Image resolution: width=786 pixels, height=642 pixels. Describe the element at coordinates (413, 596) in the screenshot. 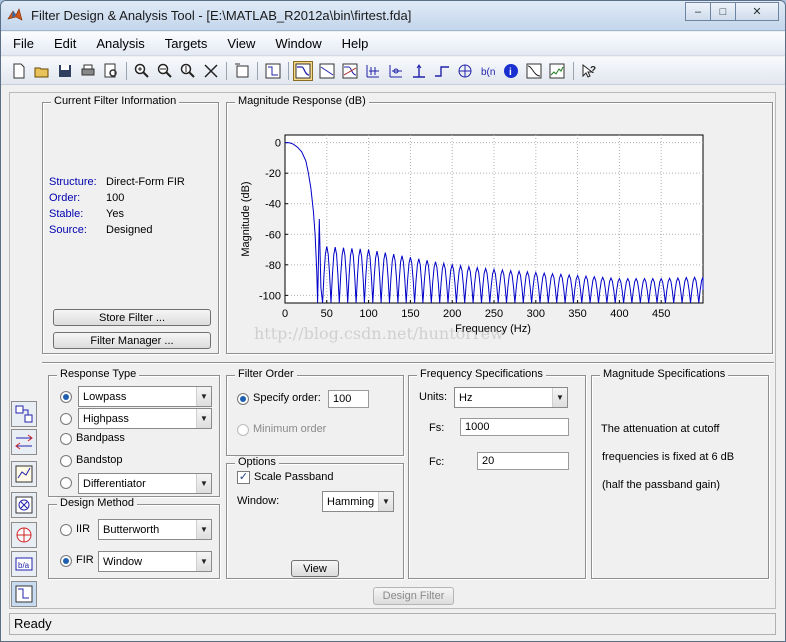

I see `design-filter-button: Design Filter` at that location.